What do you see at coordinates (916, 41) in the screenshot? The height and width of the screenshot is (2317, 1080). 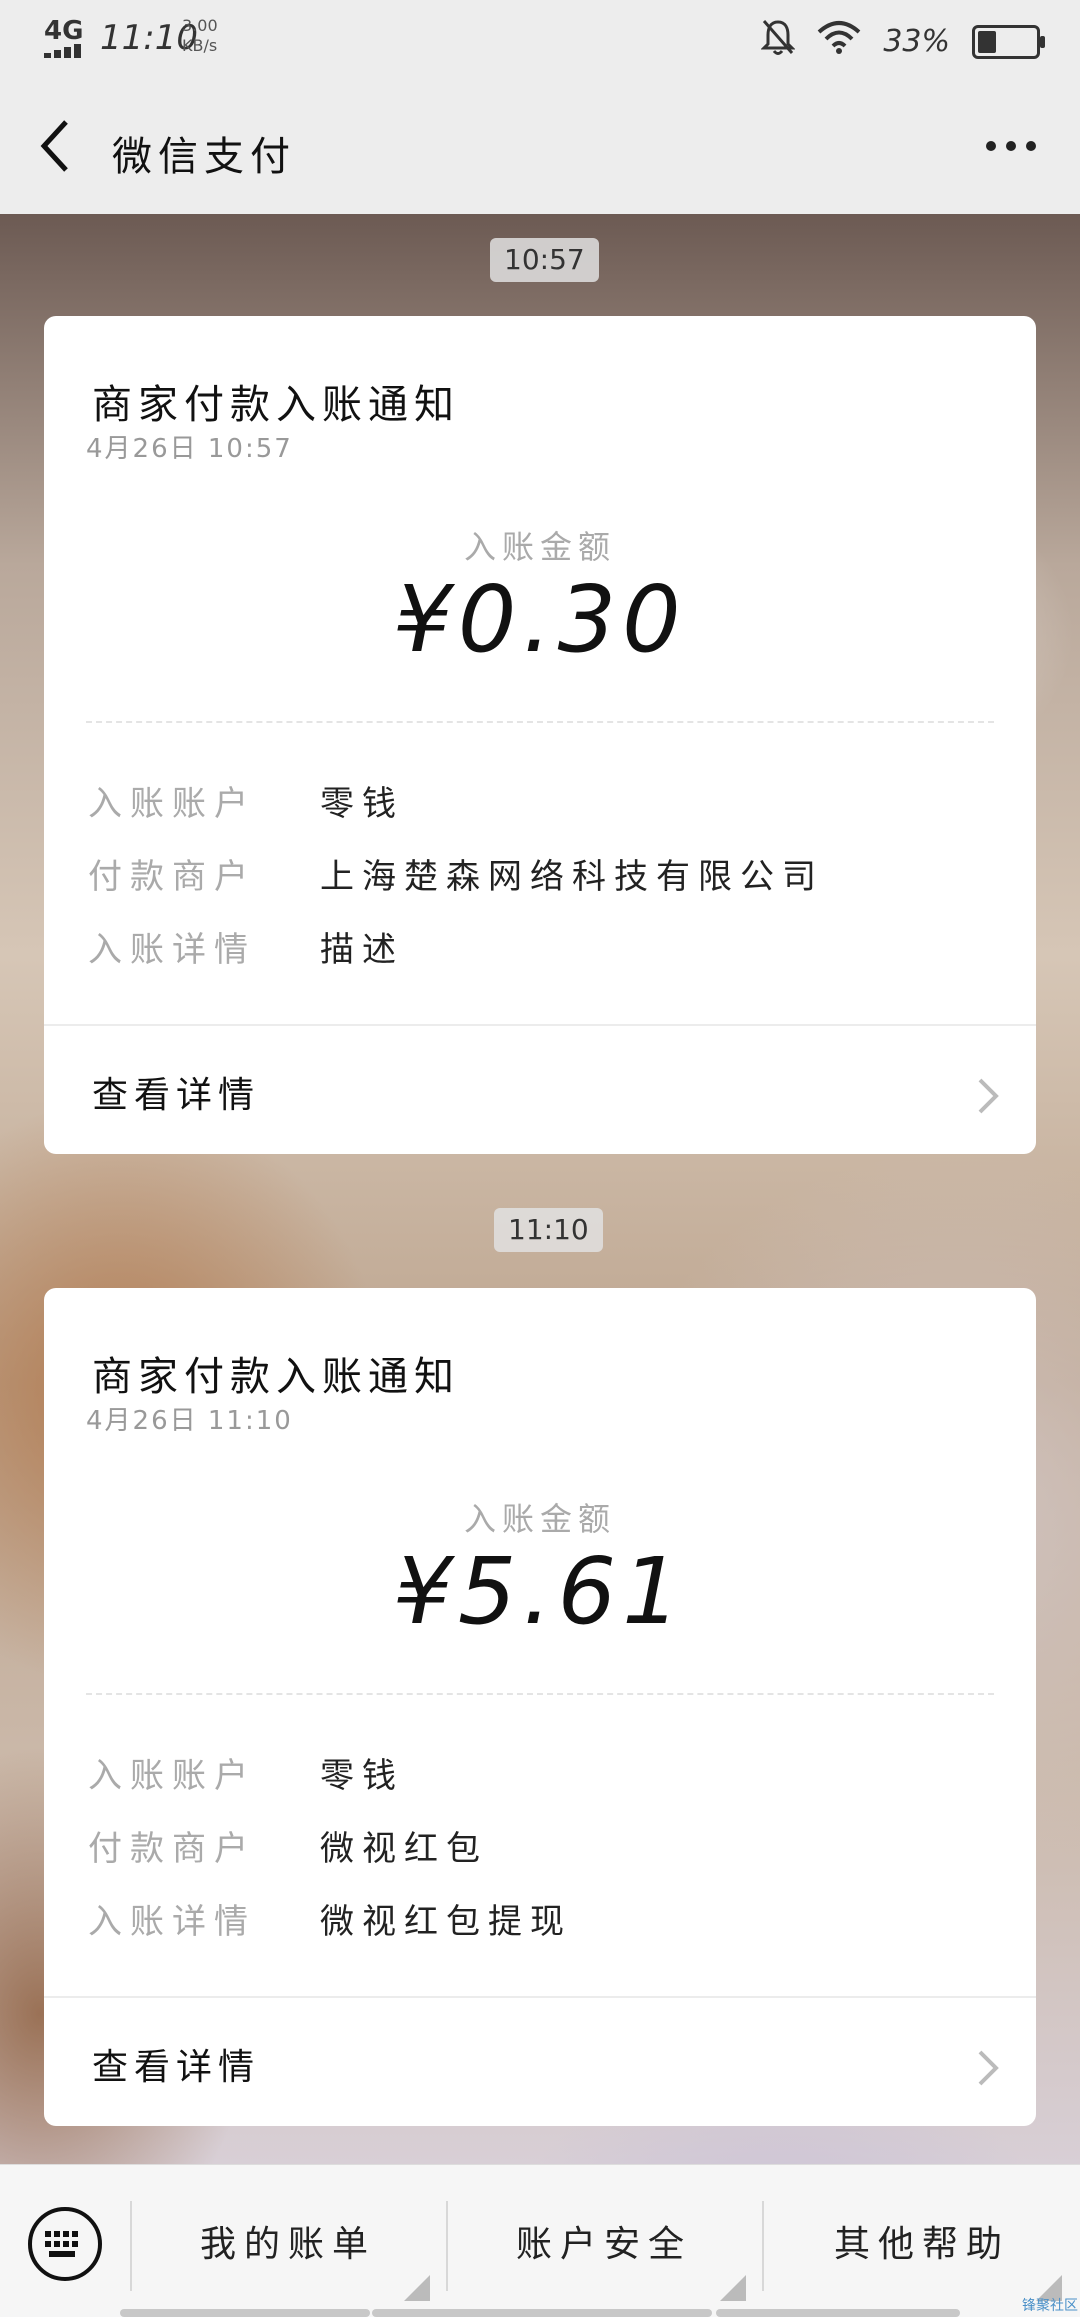 I see `battery-percent: 33%` at bounding box center [916, 41].